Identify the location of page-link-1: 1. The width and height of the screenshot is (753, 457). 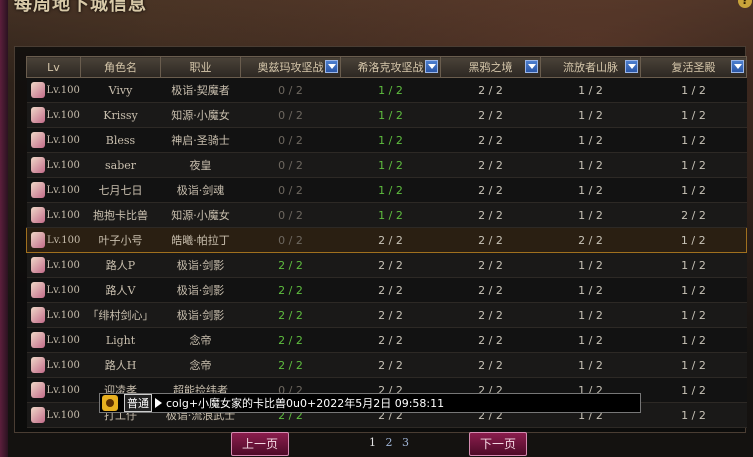
(372, 442).